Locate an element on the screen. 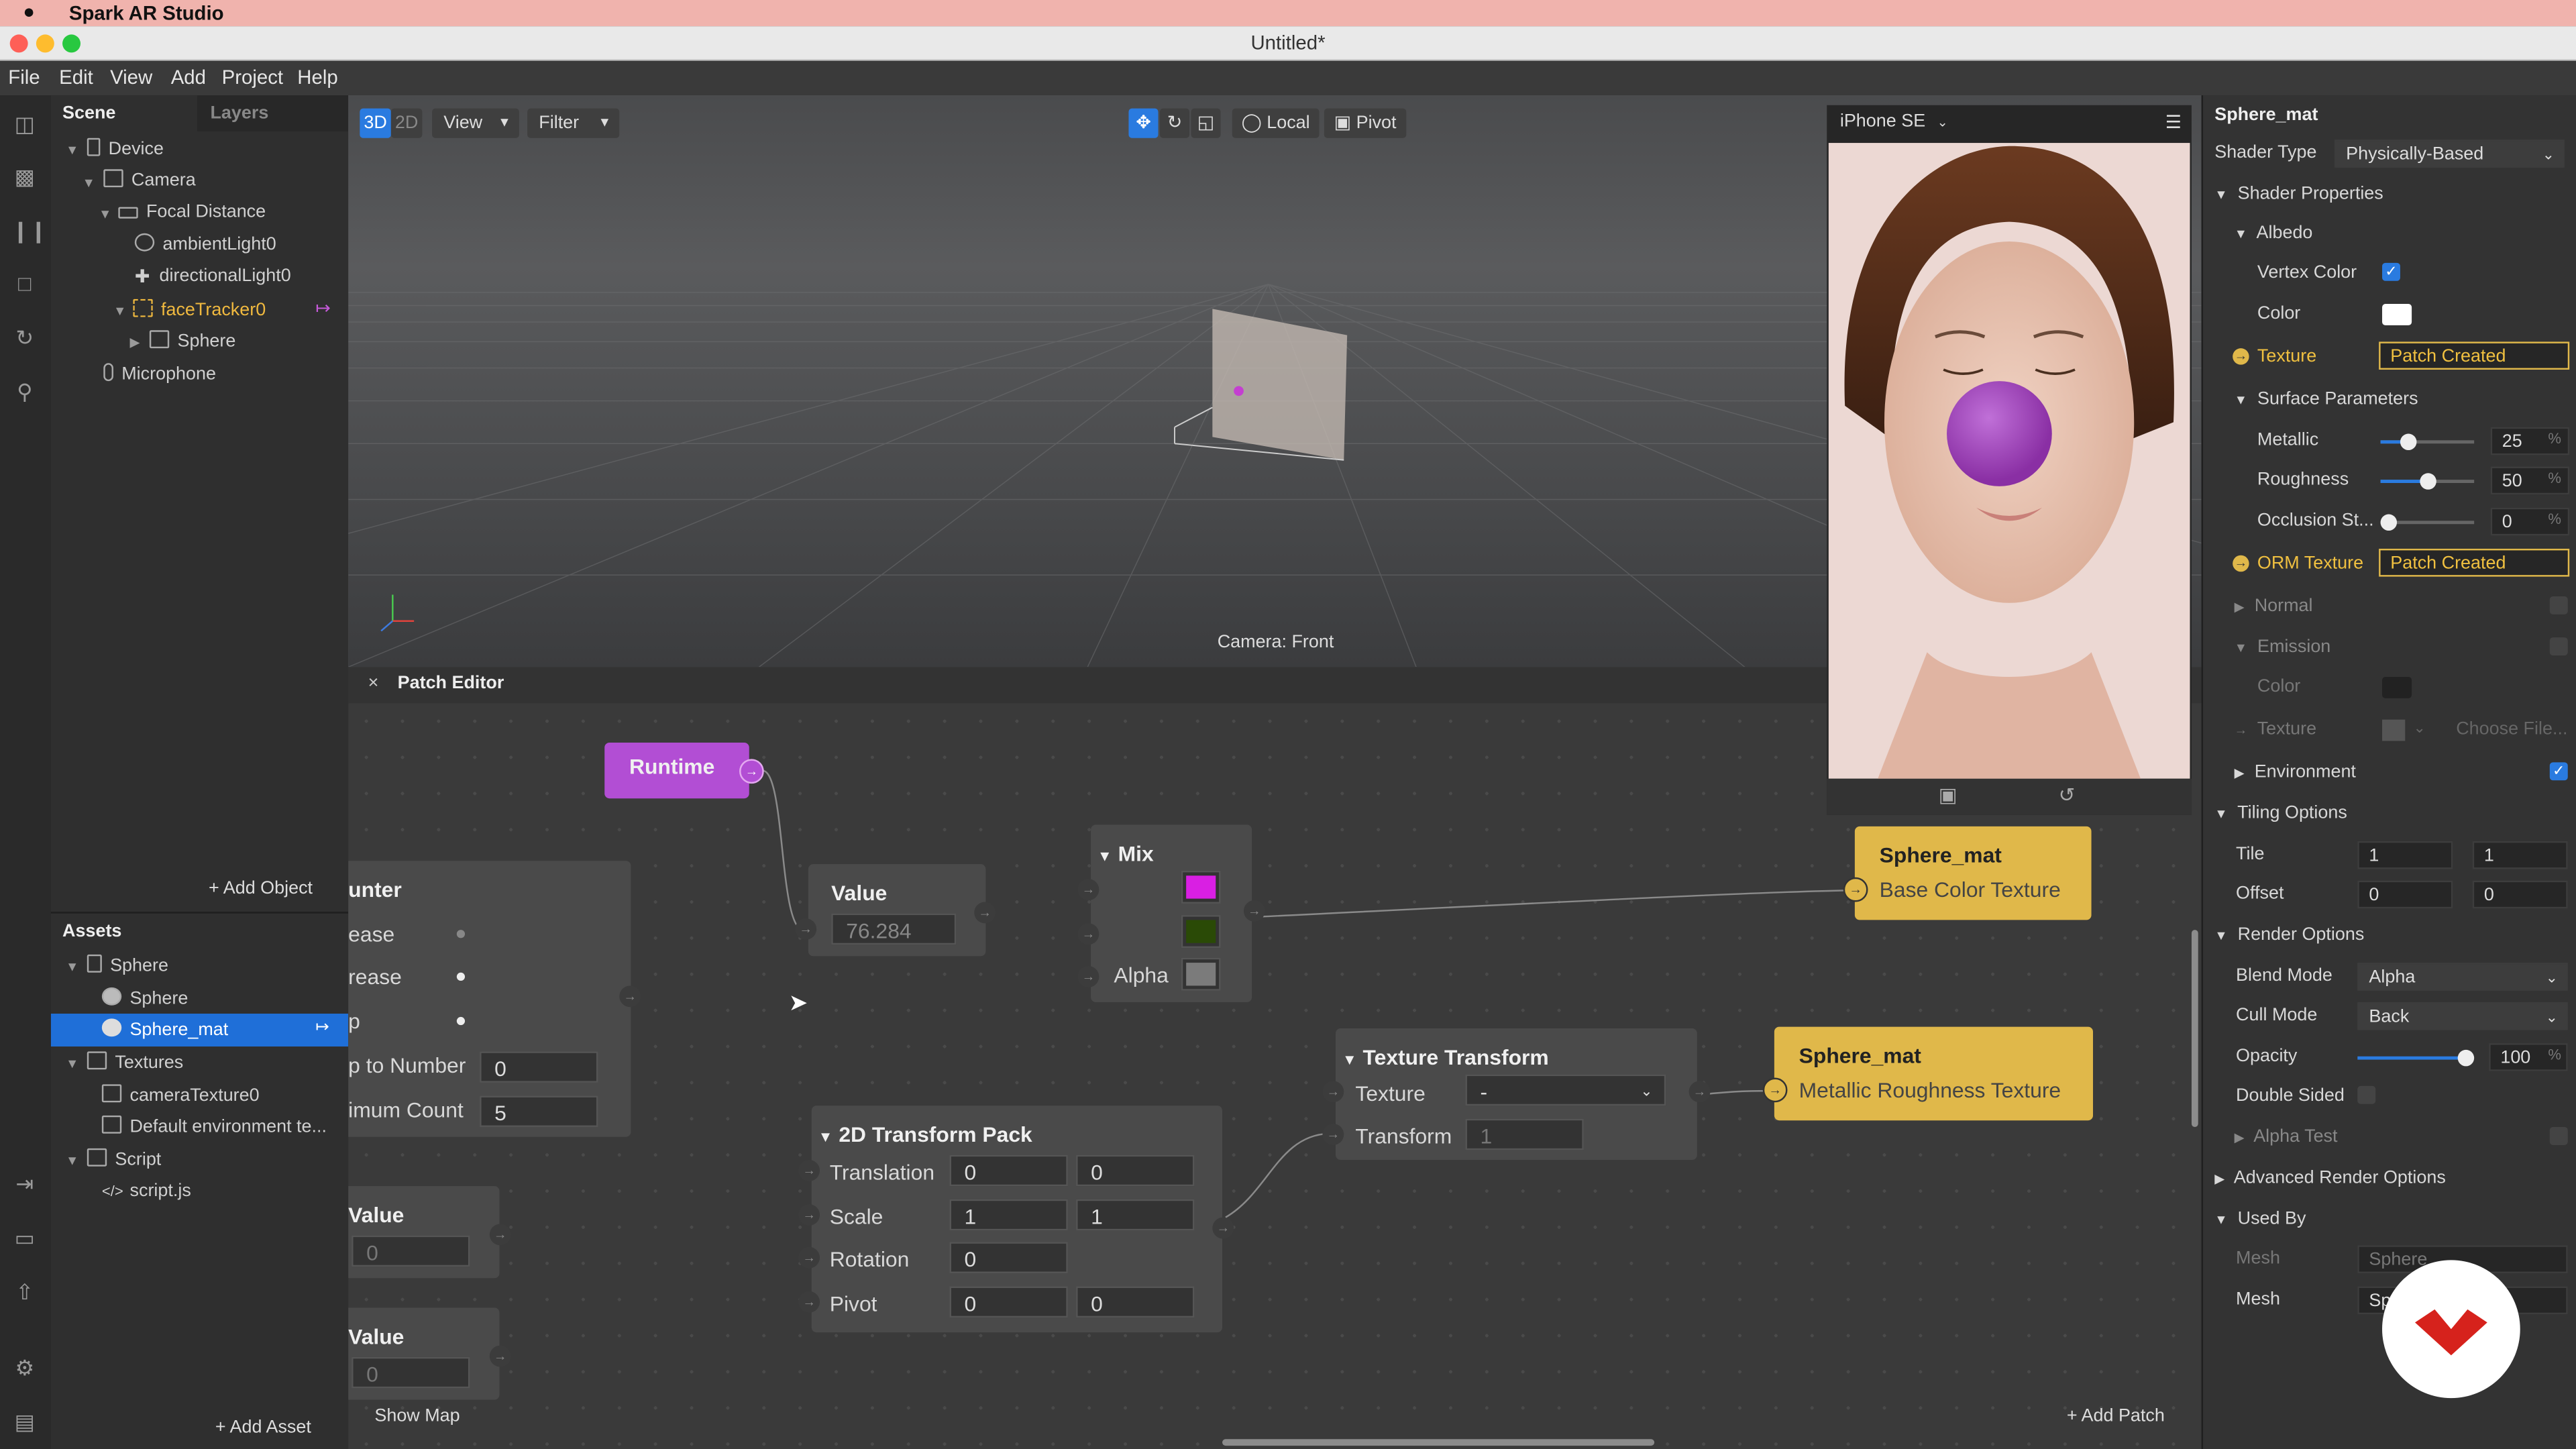  asset-item-script-js: </> script.js is located at coordinates (146, 1191).